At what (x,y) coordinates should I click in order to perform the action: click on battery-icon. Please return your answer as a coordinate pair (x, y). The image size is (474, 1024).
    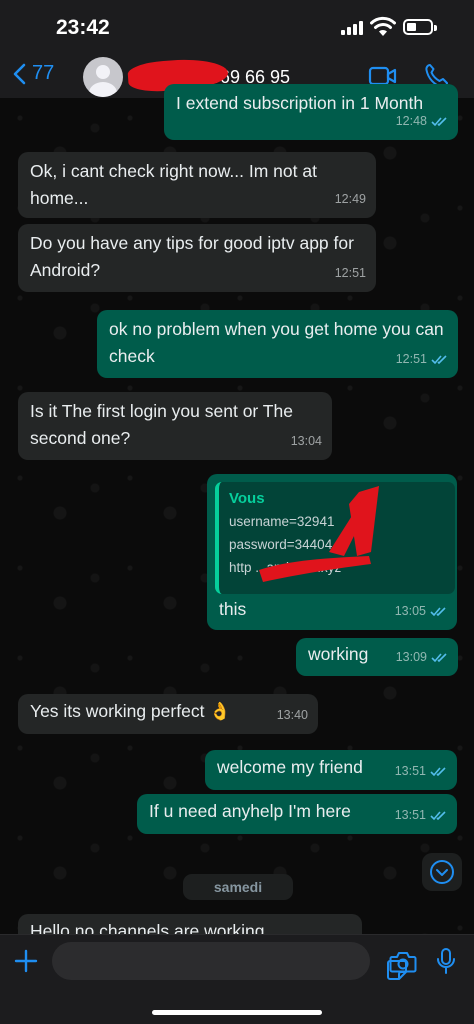
    Looking at the image, I should click on (420, 27).